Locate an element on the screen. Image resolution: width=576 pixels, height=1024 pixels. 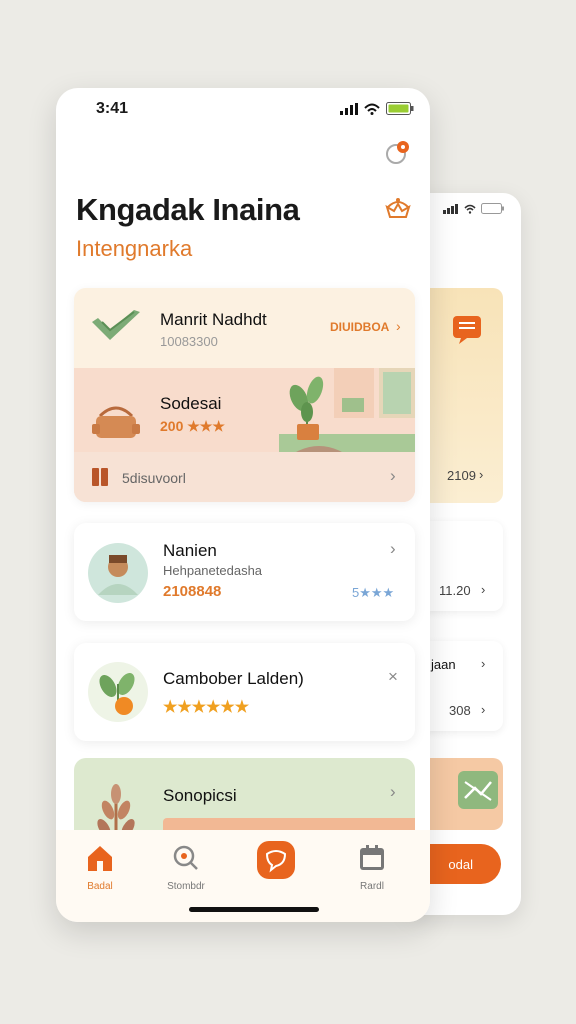
tab-calendar: Rardl is located at coordinates (372, 868).